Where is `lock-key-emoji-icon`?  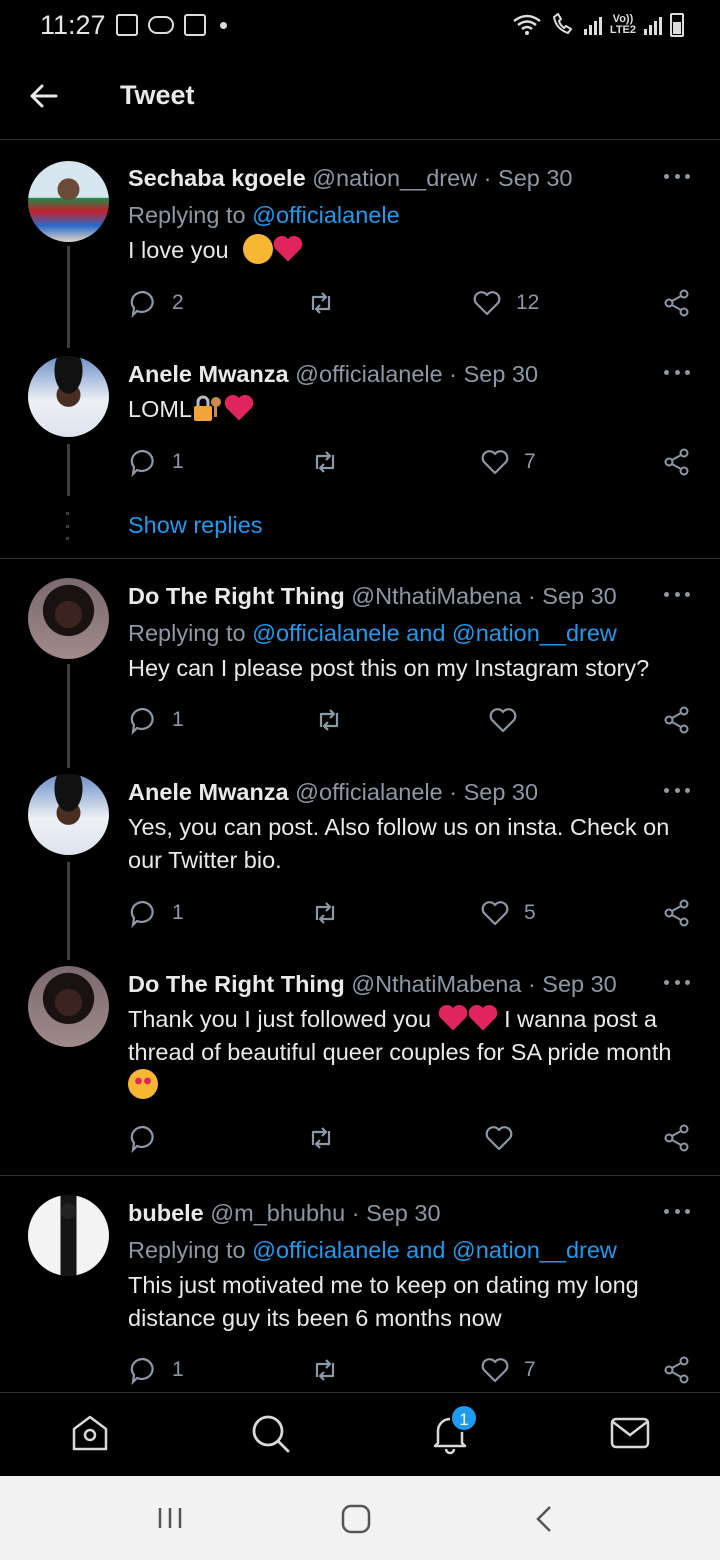
lock-key-emoji-icon is located at coordinates (207, 408).